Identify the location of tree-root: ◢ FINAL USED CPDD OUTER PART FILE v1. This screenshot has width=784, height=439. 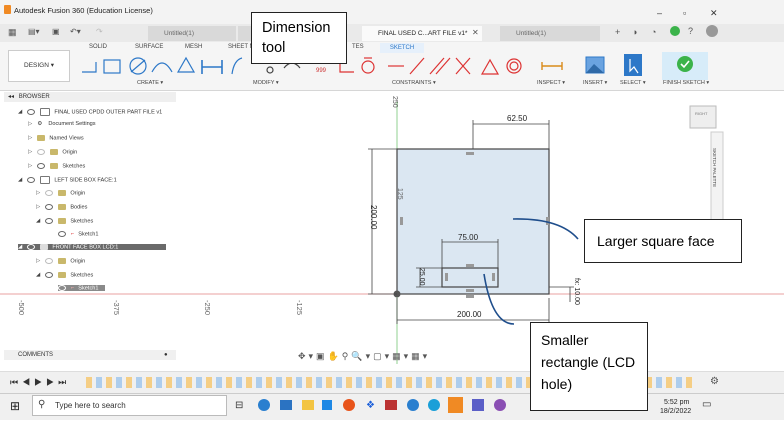
(90, 112).